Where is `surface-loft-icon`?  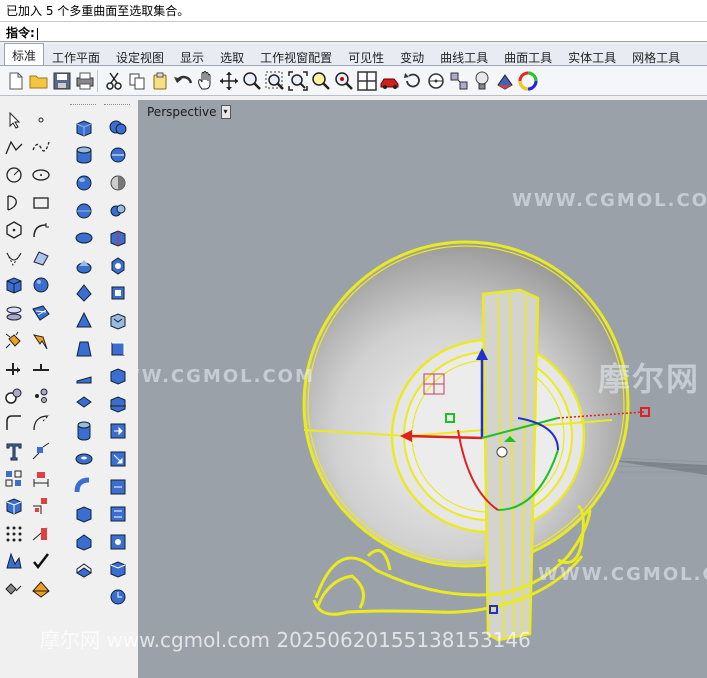
surface-loft-icon is located at coordinates (41, 258).